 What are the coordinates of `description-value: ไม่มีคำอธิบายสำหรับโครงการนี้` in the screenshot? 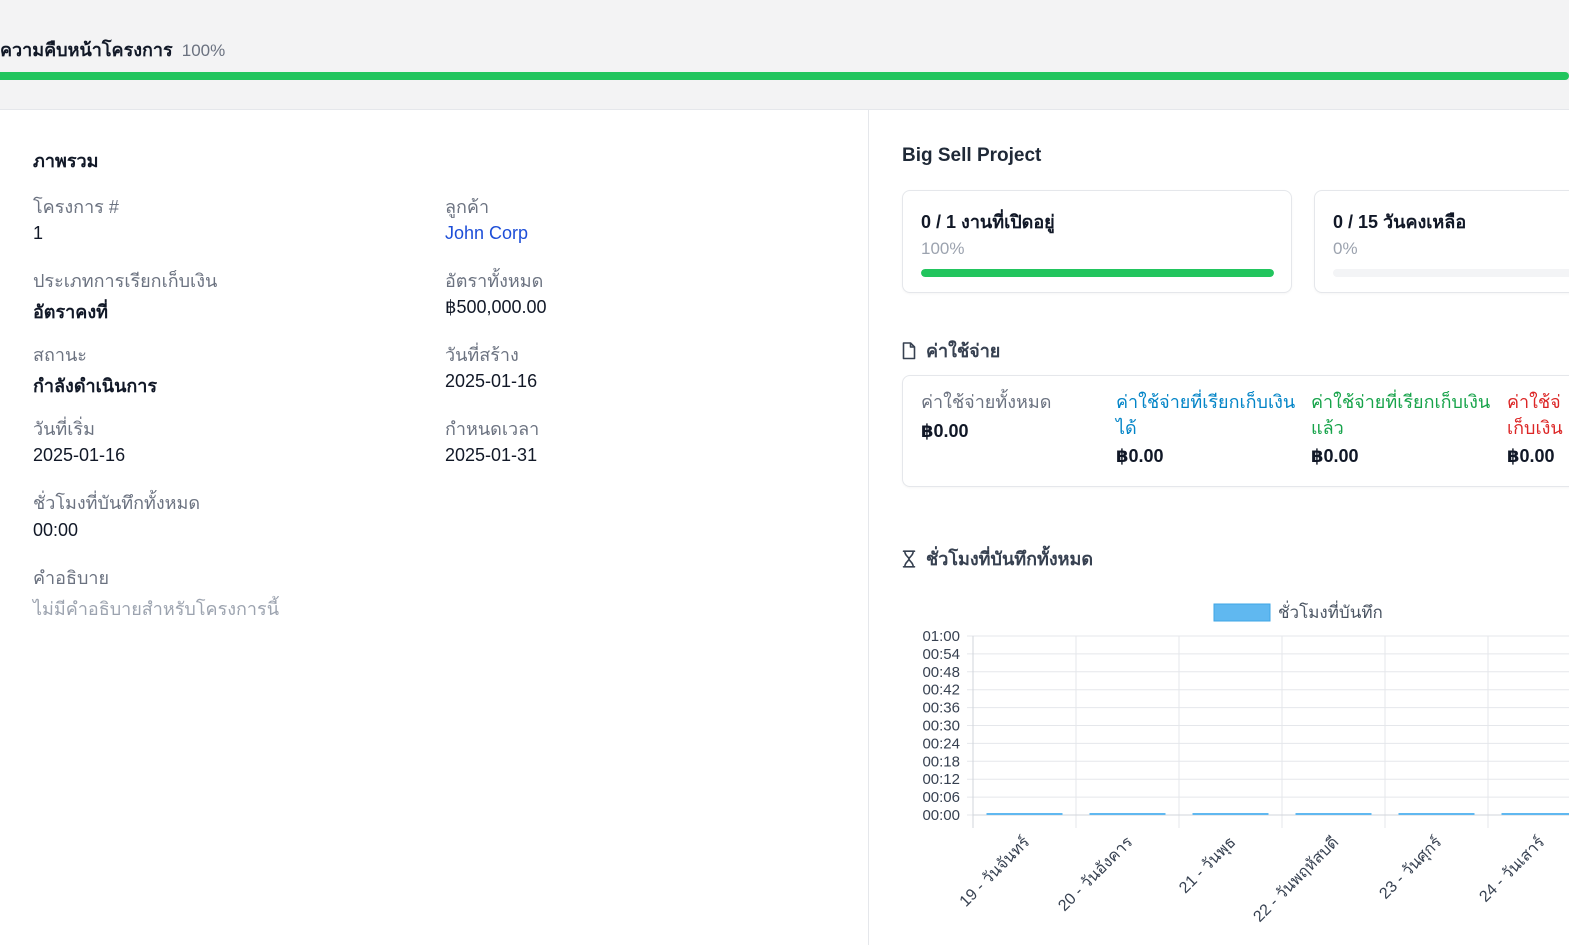 It's located at (156, 609).